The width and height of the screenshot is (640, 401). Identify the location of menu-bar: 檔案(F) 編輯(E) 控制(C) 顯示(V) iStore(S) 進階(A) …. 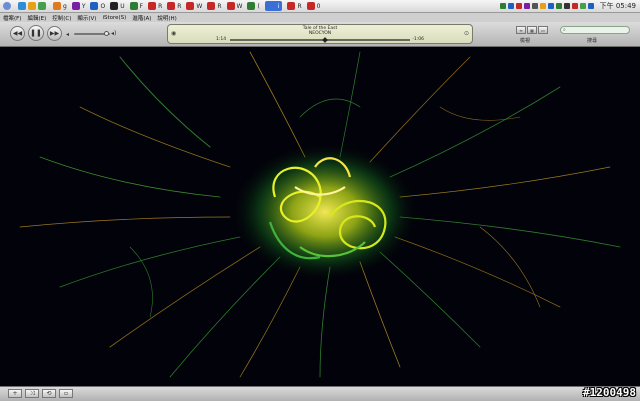
(320, 17).